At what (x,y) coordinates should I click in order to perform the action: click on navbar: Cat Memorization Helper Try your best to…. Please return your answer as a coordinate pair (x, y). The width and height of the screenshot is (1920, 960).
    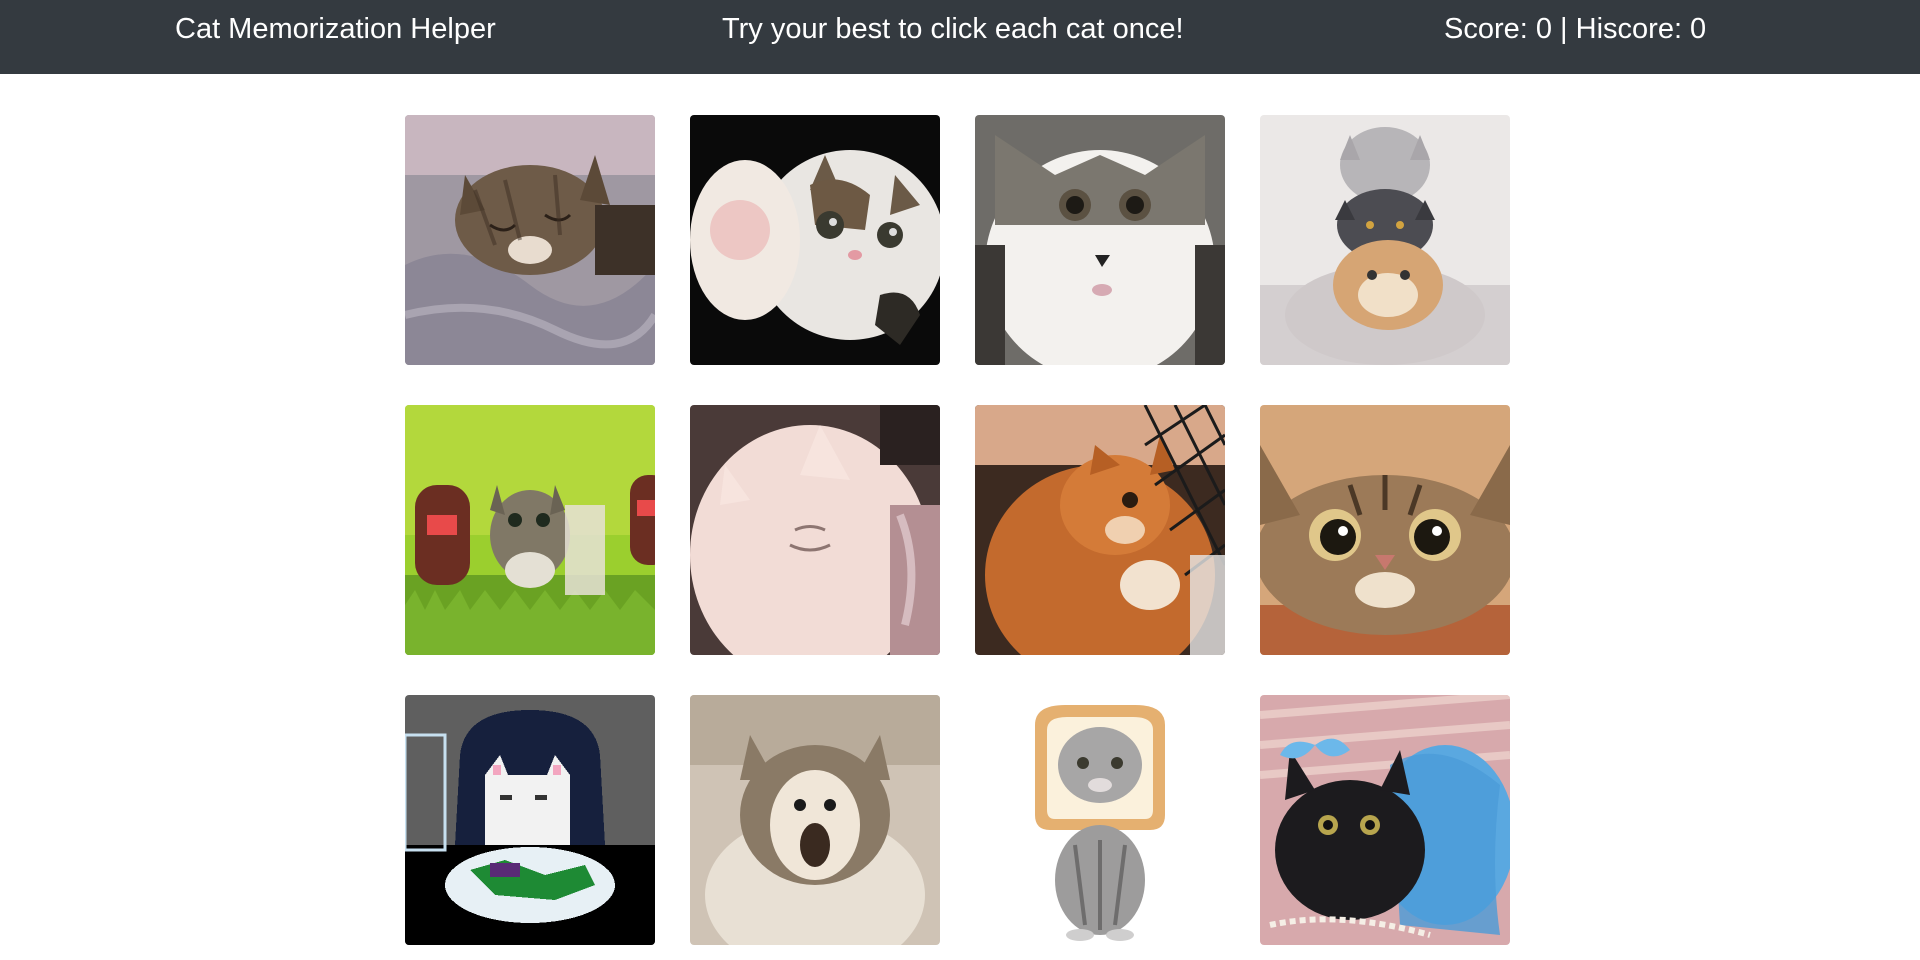
    Looking at the image, I should click on (960, 37).